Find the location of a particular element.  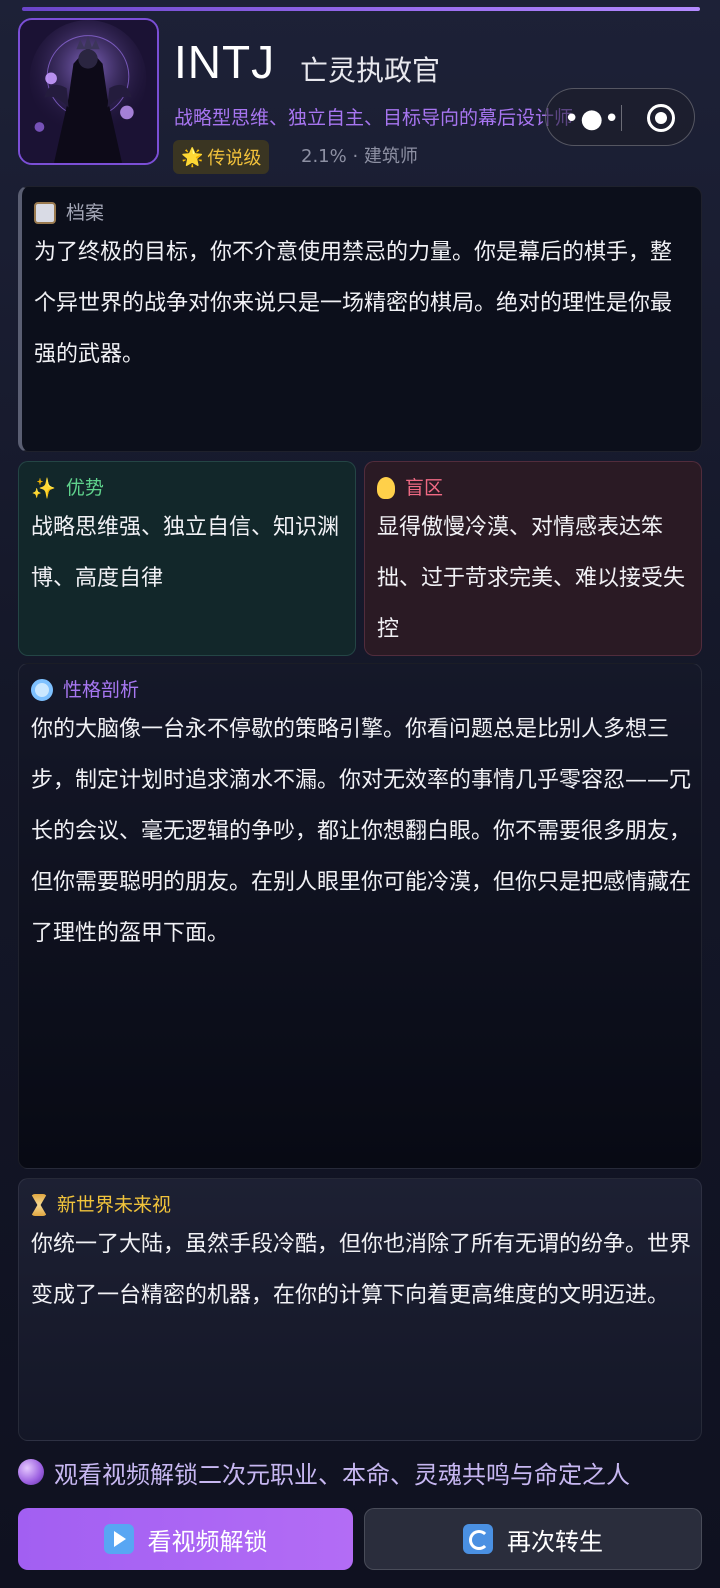

blindspots-title: 盲区 is located at coordinates (424, 488).